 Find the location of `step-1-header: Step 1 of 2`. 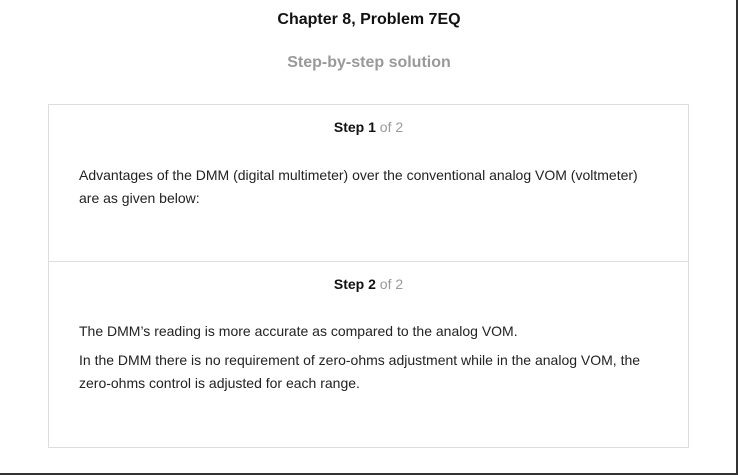

step-1-header: Step 1 of 2 is located at coordinates (368, 127).